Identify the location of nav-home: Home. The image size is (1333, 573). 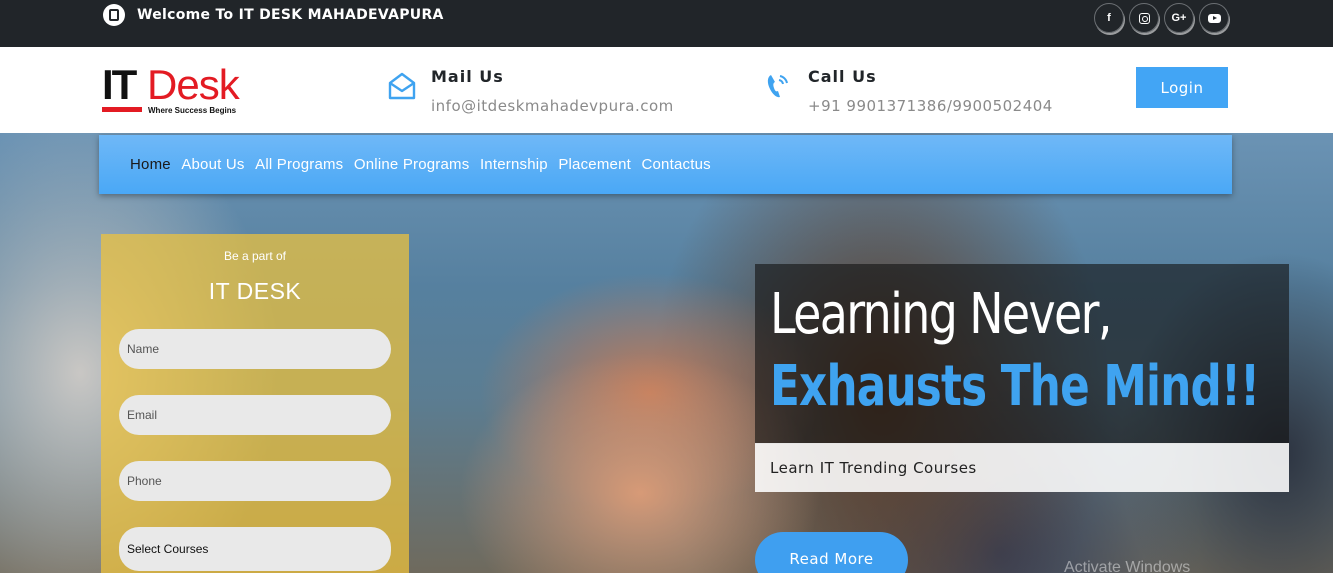
(150, 164).